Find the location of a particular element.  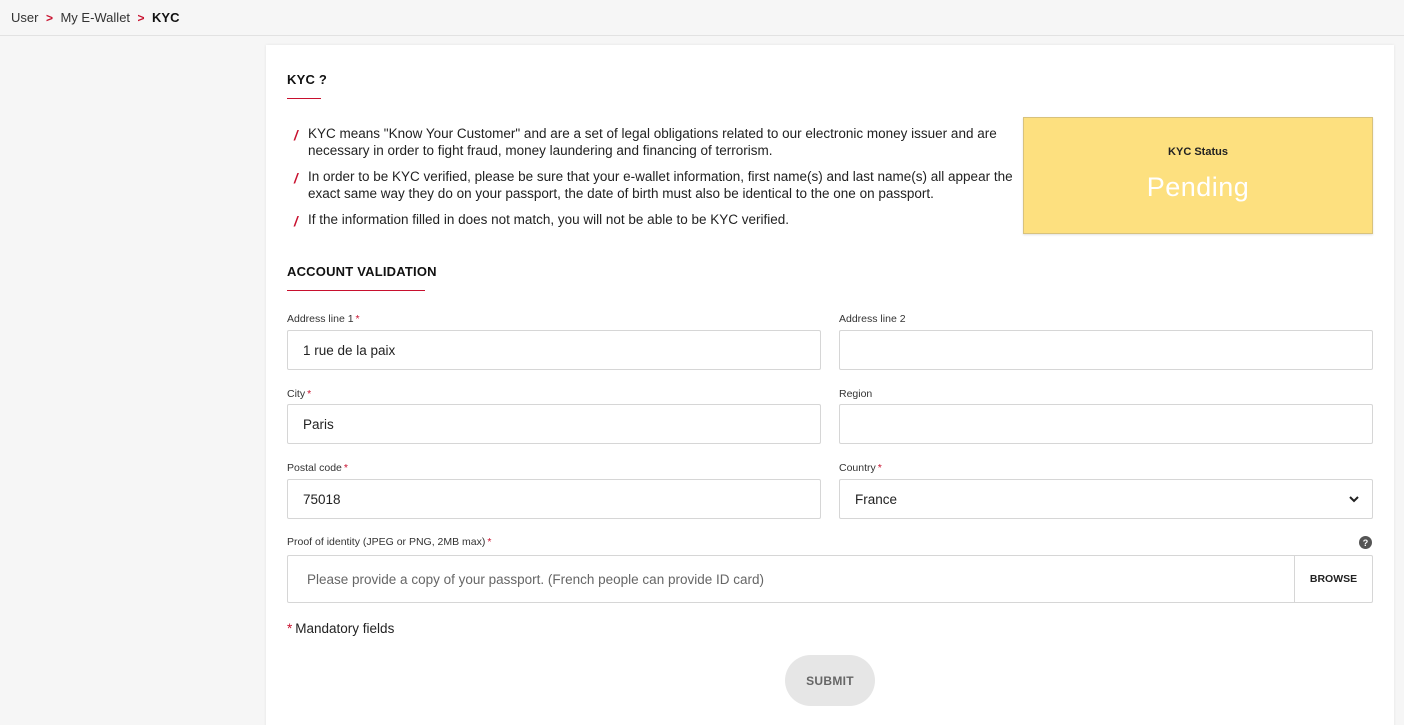

kyc-status-box: KYC Status Pending is located at coordinates (1198, 175).